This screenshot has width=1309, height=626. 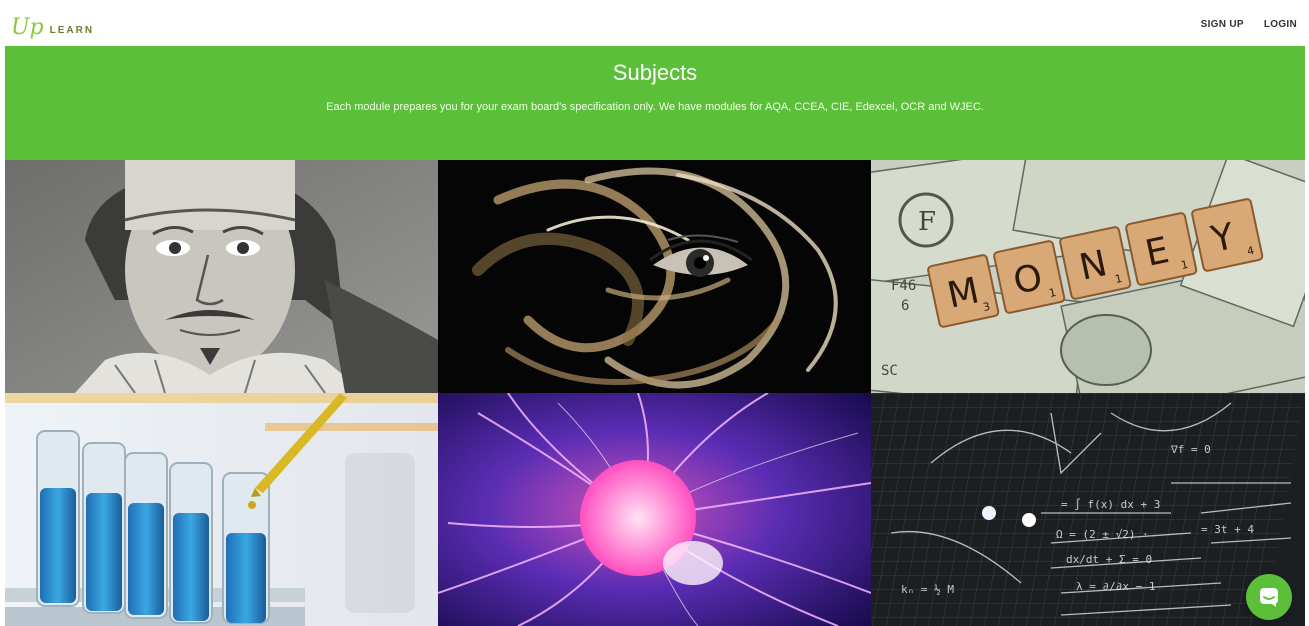 I want to click on chat-button, so click(x=1269, y=597).